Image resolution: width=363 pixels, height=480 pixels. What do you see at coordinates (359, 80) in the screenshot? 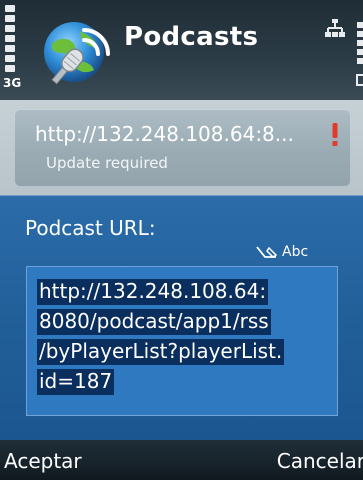
I see `battery-icon` at bounding box center [359, 80].